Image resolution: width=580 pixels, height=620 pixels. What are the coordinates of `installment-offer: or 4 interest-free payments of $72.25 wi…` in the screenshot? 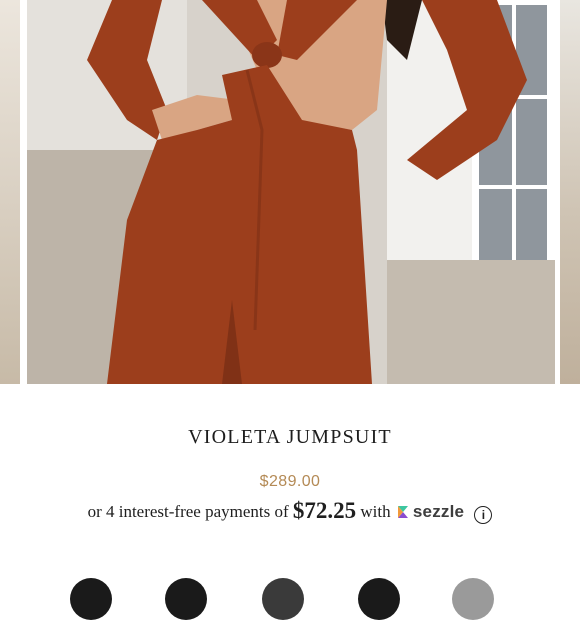 It's located at (290, 511).